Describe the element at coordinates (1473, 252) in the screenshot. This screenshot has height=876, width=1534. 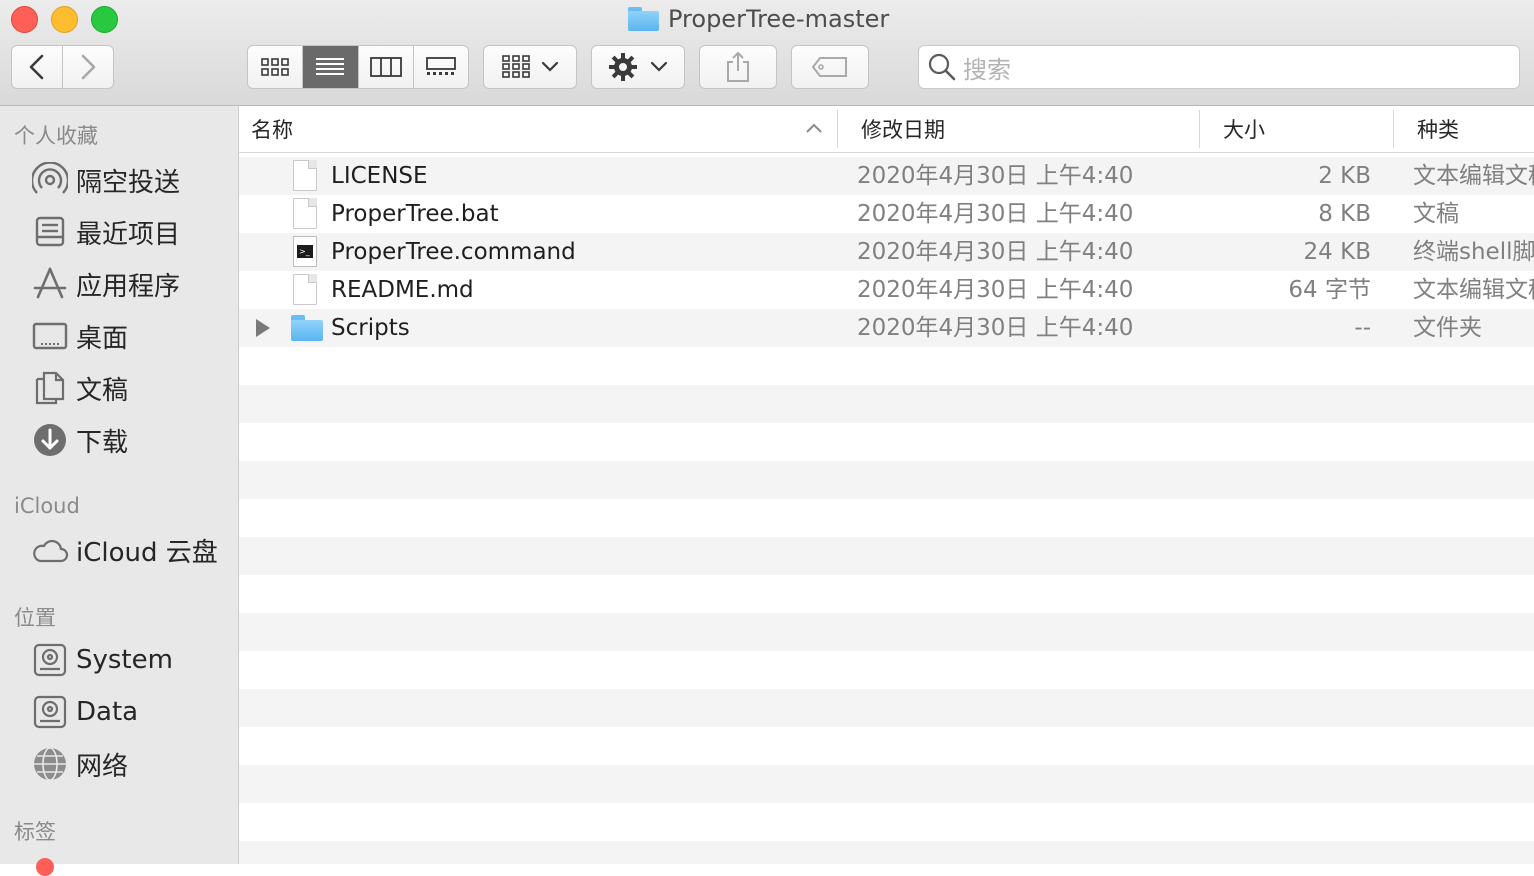
I see `file-kind: 终端shell脚本` at that location.